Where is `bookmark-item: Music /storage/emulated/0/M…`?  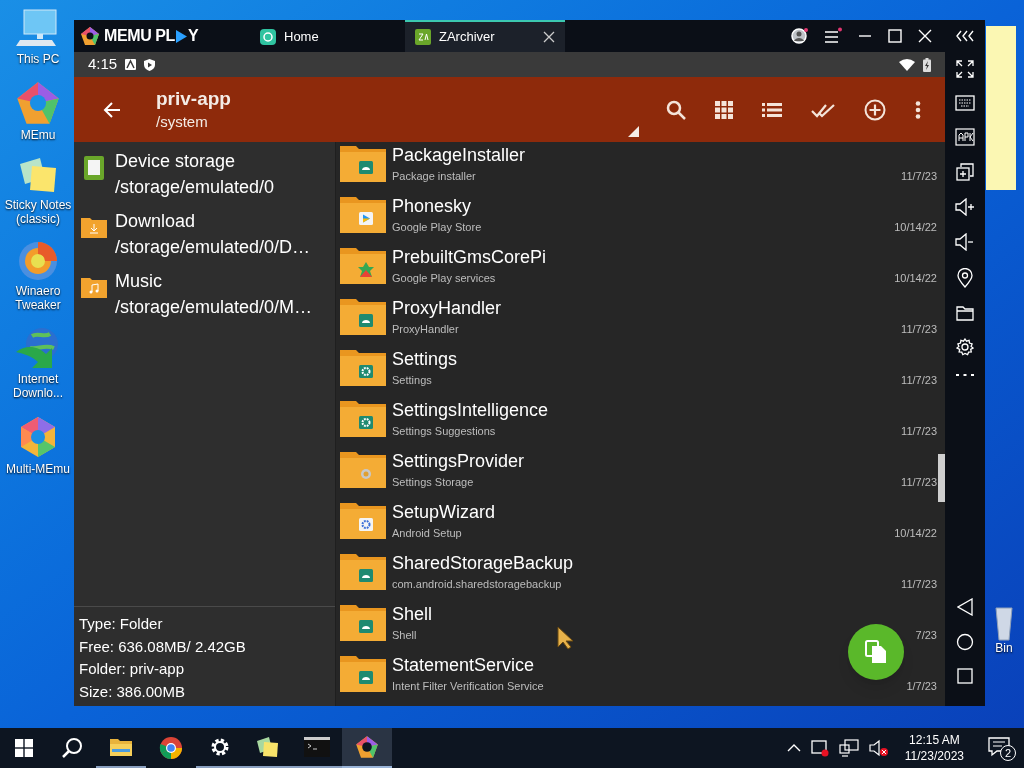
bookmark-item: Music /storage/emulated/0/M… is located at coordinates (204, 298).